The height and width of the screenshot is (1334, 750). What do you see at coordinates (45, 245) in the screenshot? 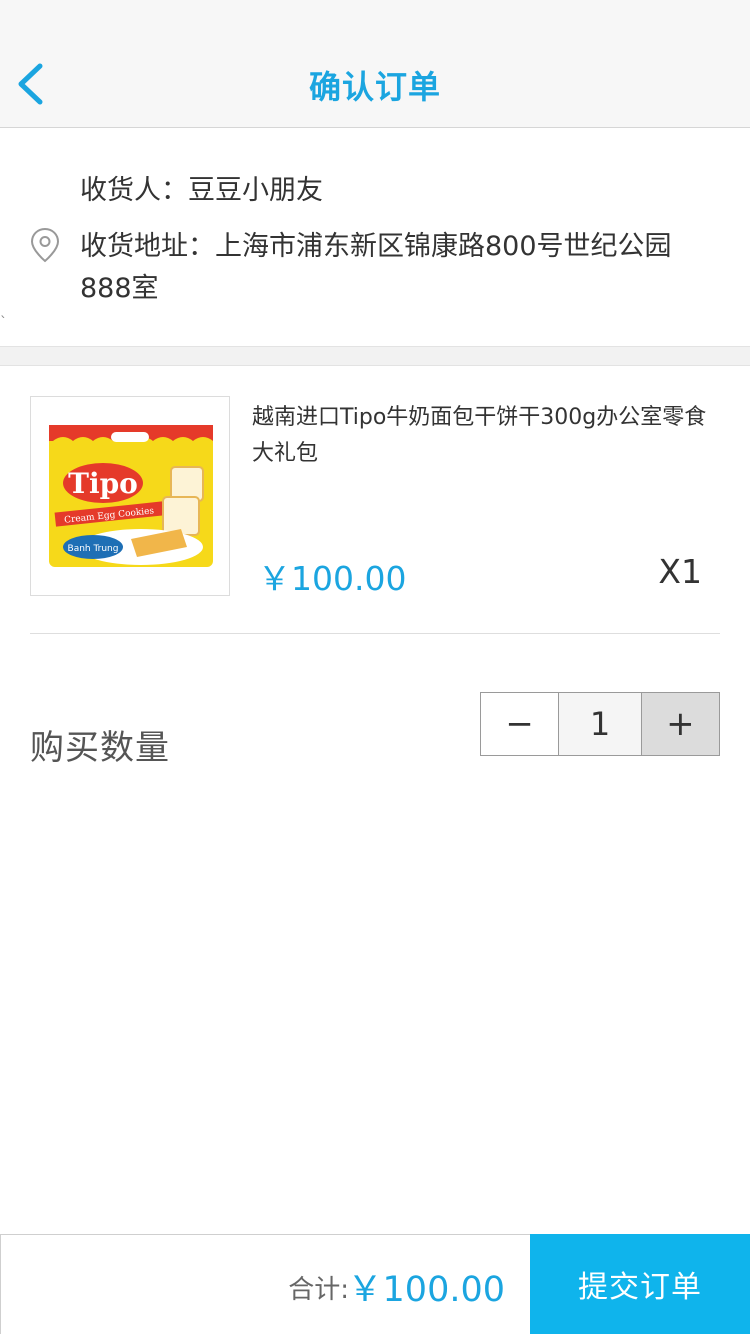
I see `location-pin-icon` at bounding box center [45, 245].